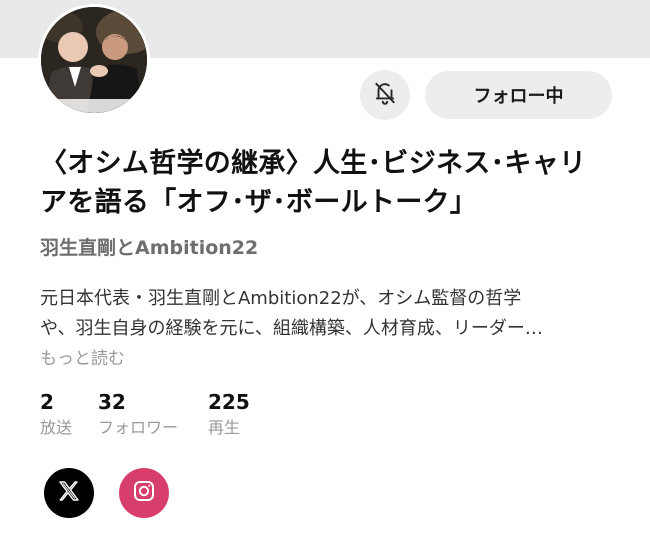 The height and width of the screenshot is (535, 650). I want to click on following-button: フォロー中, so click(518, 95).